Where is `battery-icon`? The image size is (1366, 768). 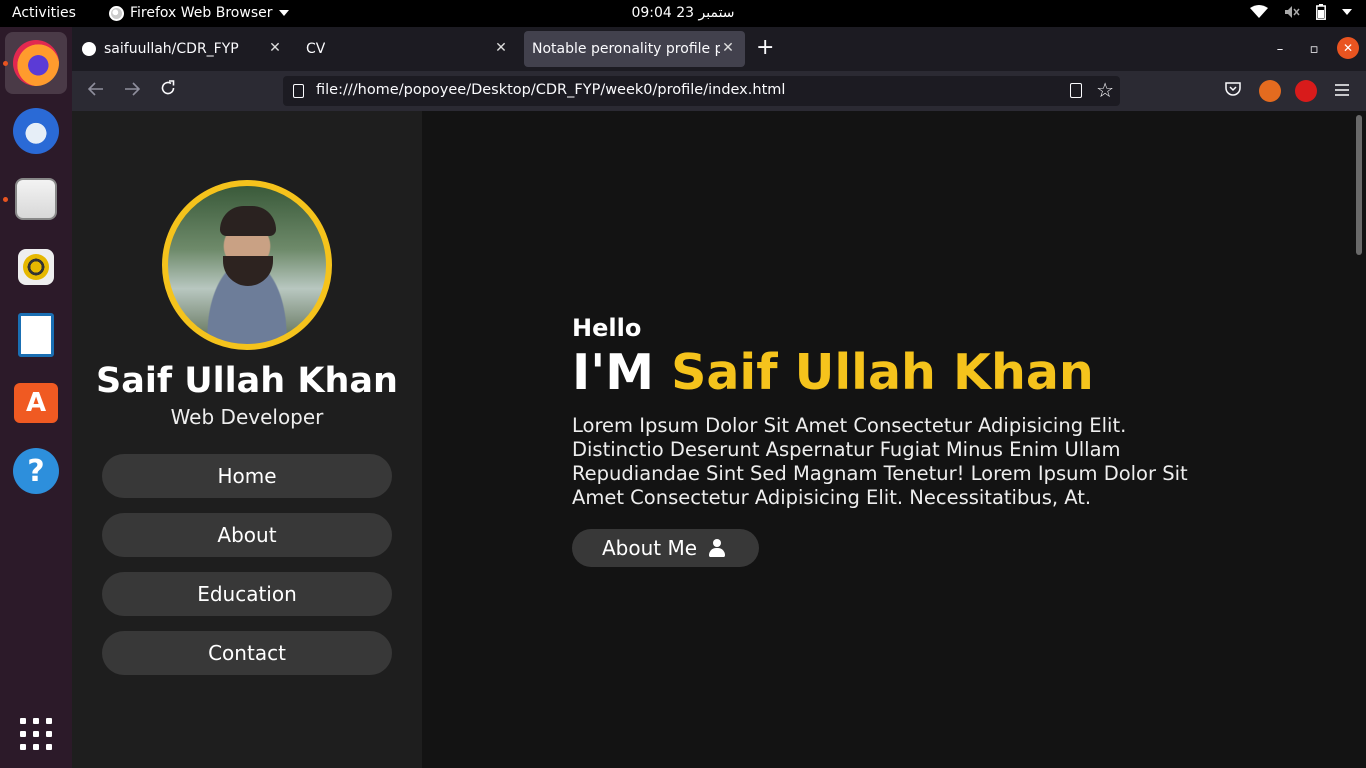 battery-icon is located at coordinates (1321, 12).